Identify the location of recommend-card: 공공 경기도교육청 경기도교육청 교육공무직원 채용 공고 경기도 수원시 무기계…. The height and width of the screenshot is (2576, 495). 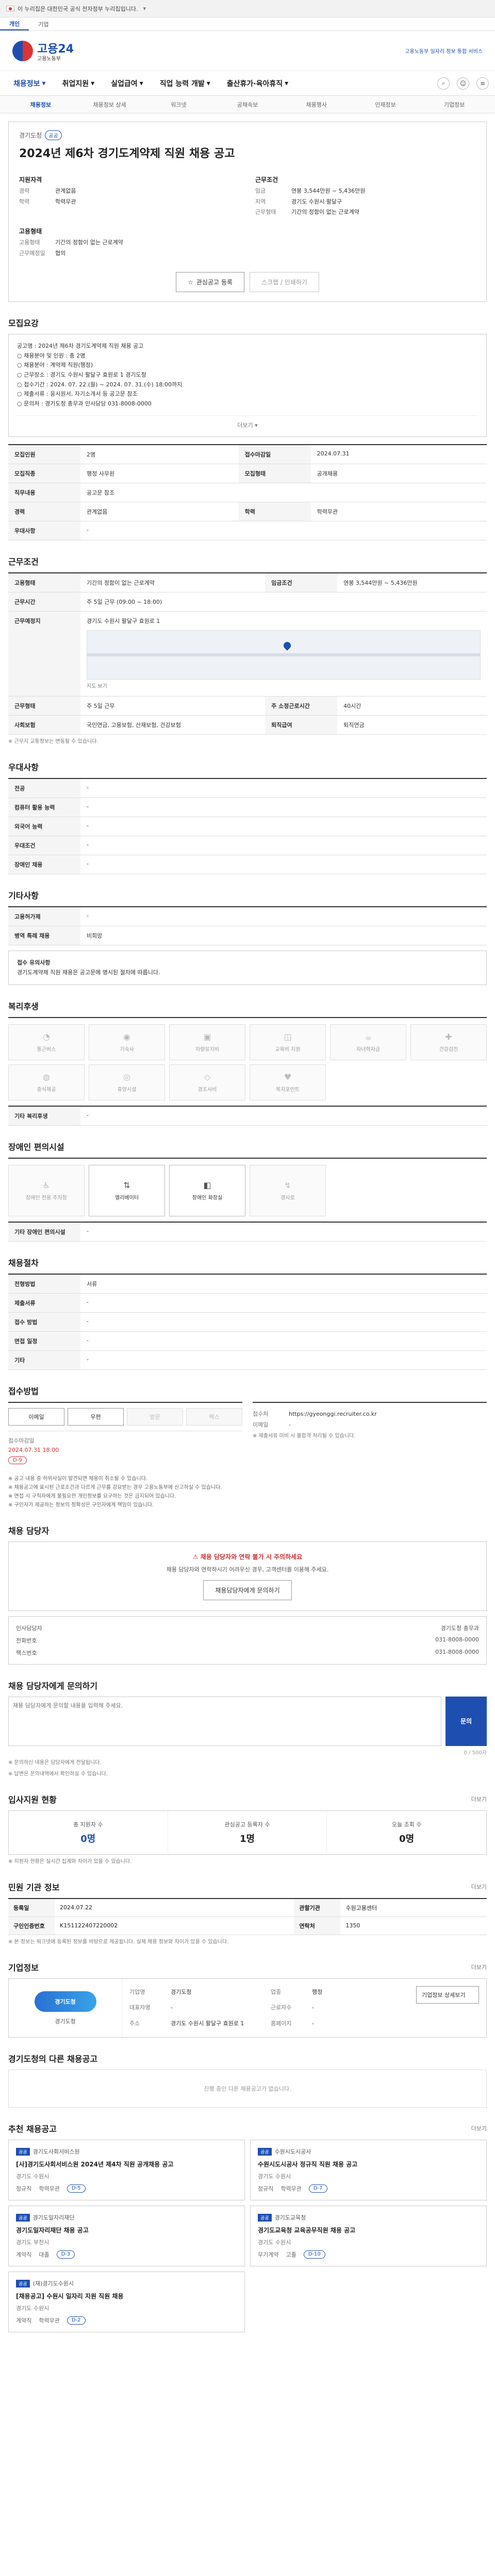
(369, 2236).